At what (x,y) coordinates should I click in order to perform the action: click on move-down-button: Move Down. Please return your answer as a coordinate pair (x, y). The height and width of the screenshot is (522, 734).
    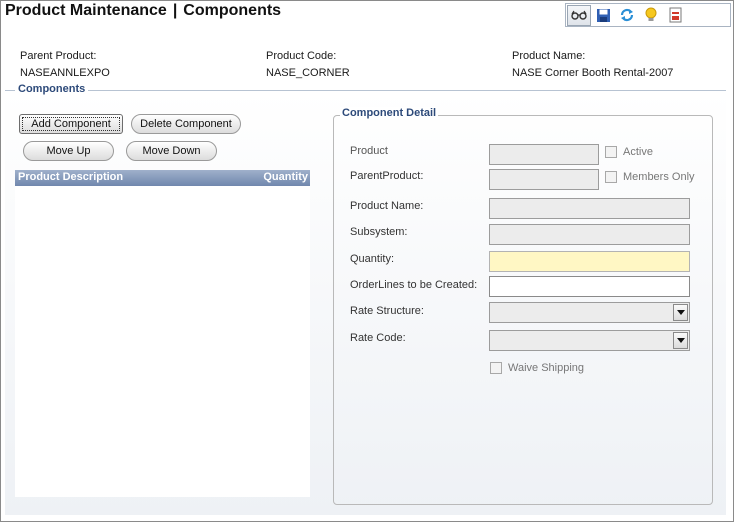
    Looking at the image, I should click on (171, 151).